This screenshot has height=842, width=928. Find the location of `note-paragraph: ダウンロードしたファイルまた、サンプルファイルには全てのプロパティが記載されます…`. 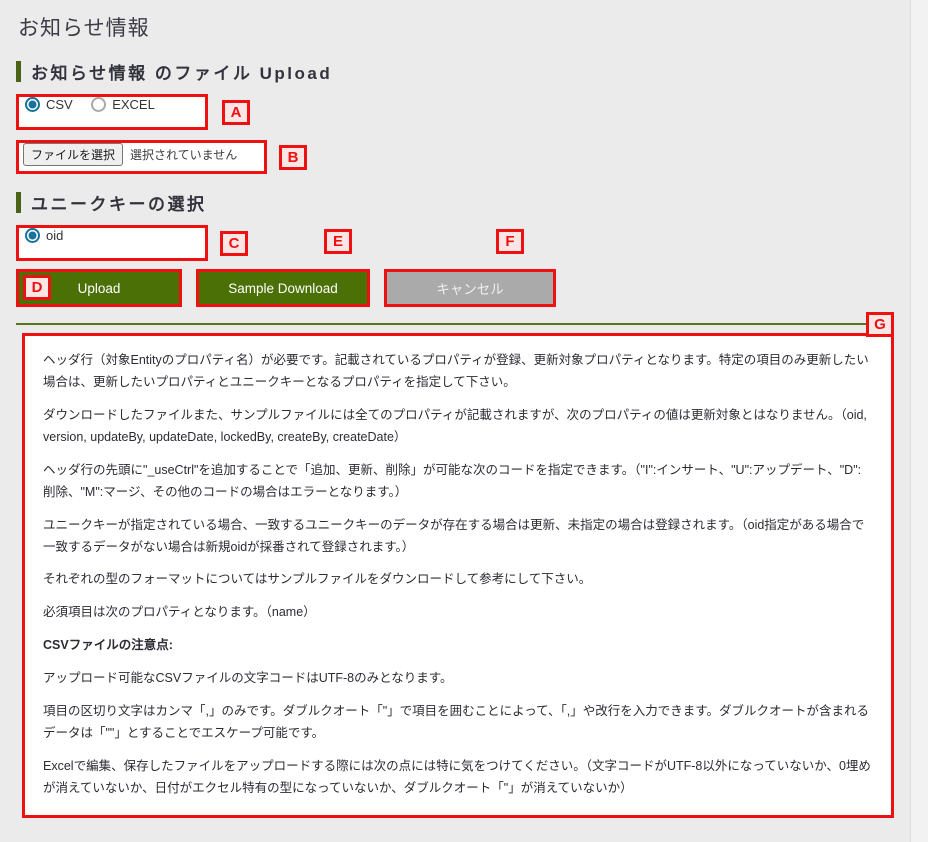

note-paragraph: ダウンロードしたファイルまた、サンプルファイルには全てのプロパティが記載されます… is located at coordinates (455, 426).